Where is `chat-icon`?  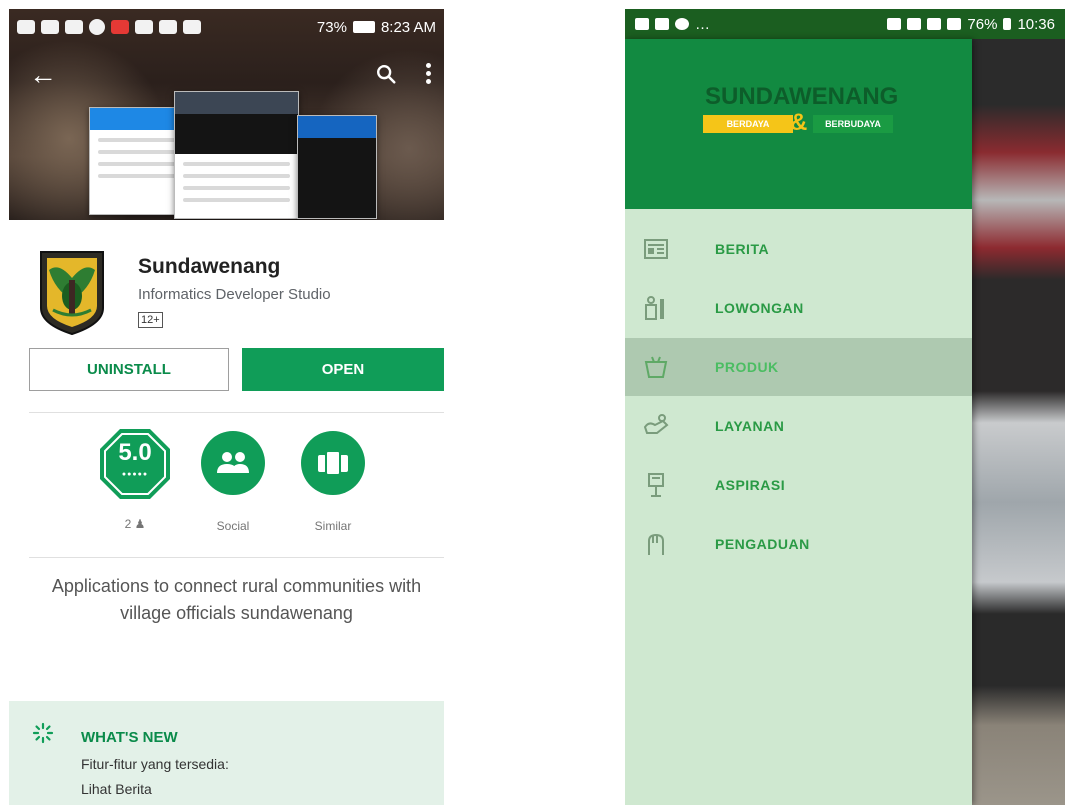 chat-icon is located at coordinates (682, 24).